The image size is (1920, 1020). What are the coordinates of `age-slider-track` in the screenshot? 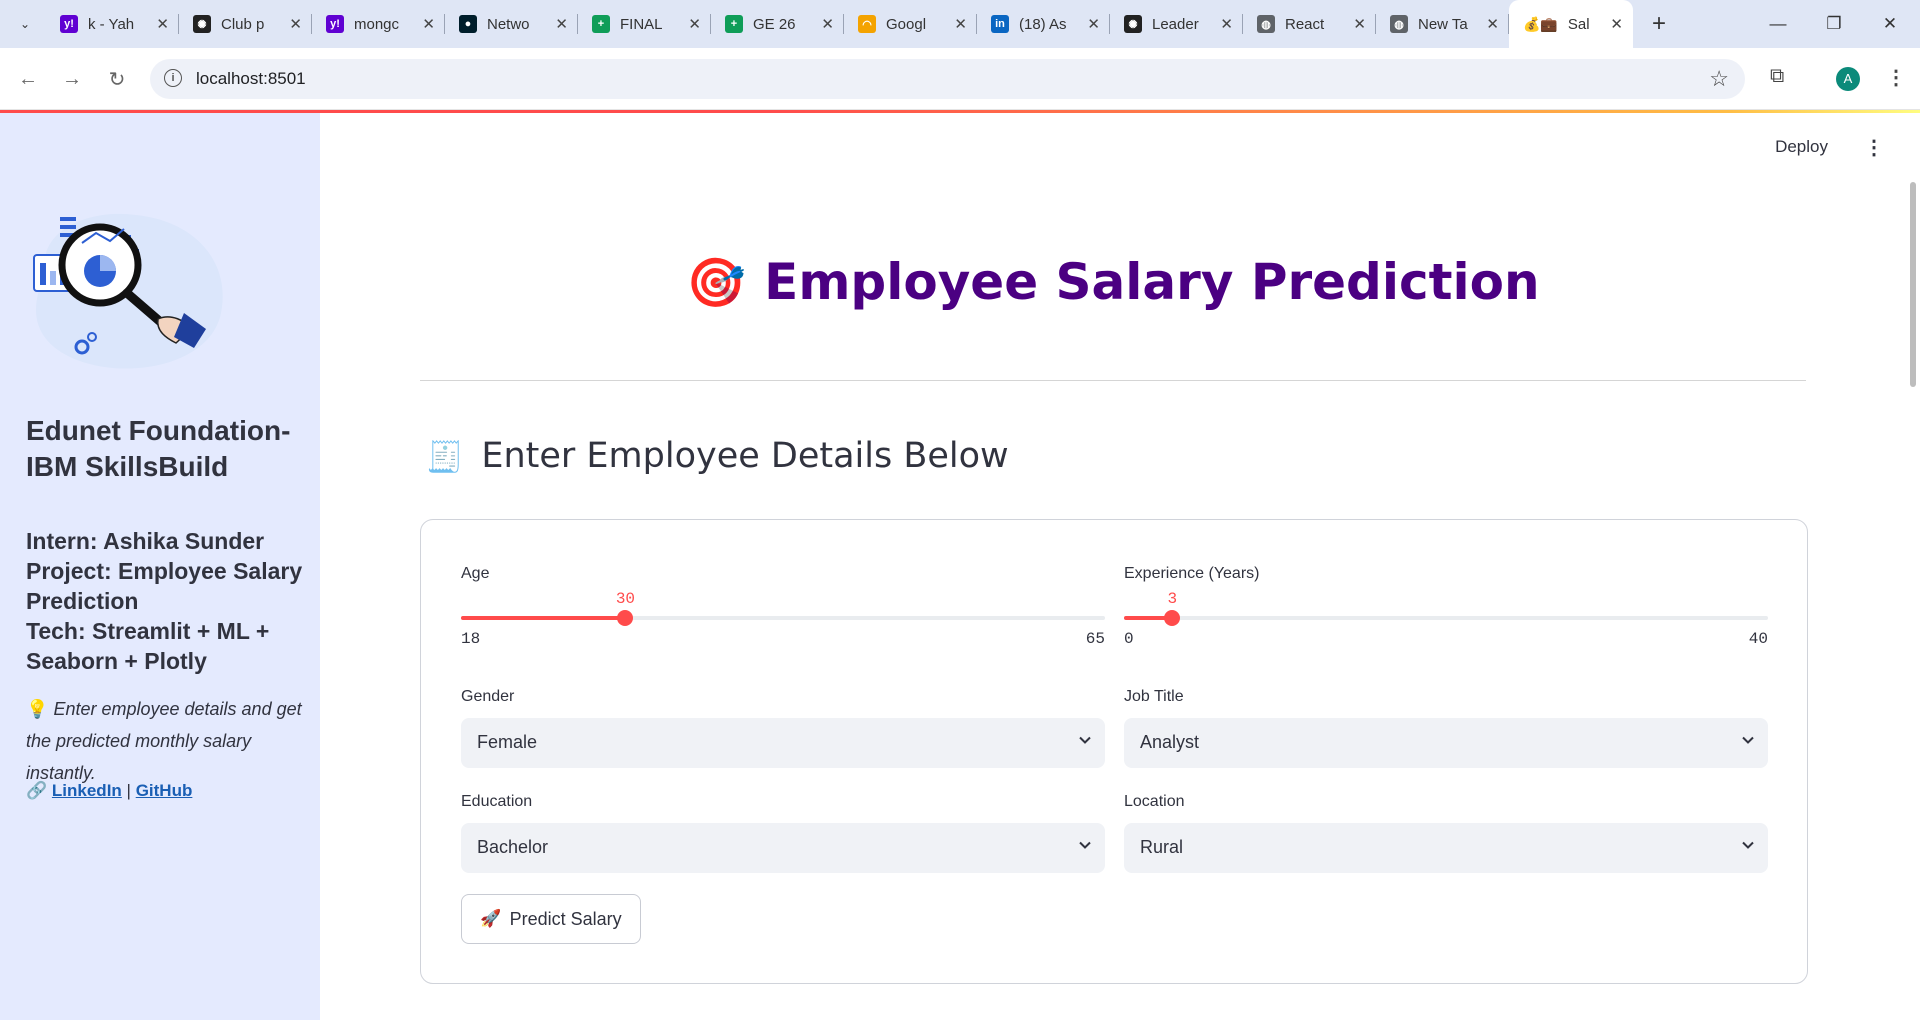 It's located at (783, 618).